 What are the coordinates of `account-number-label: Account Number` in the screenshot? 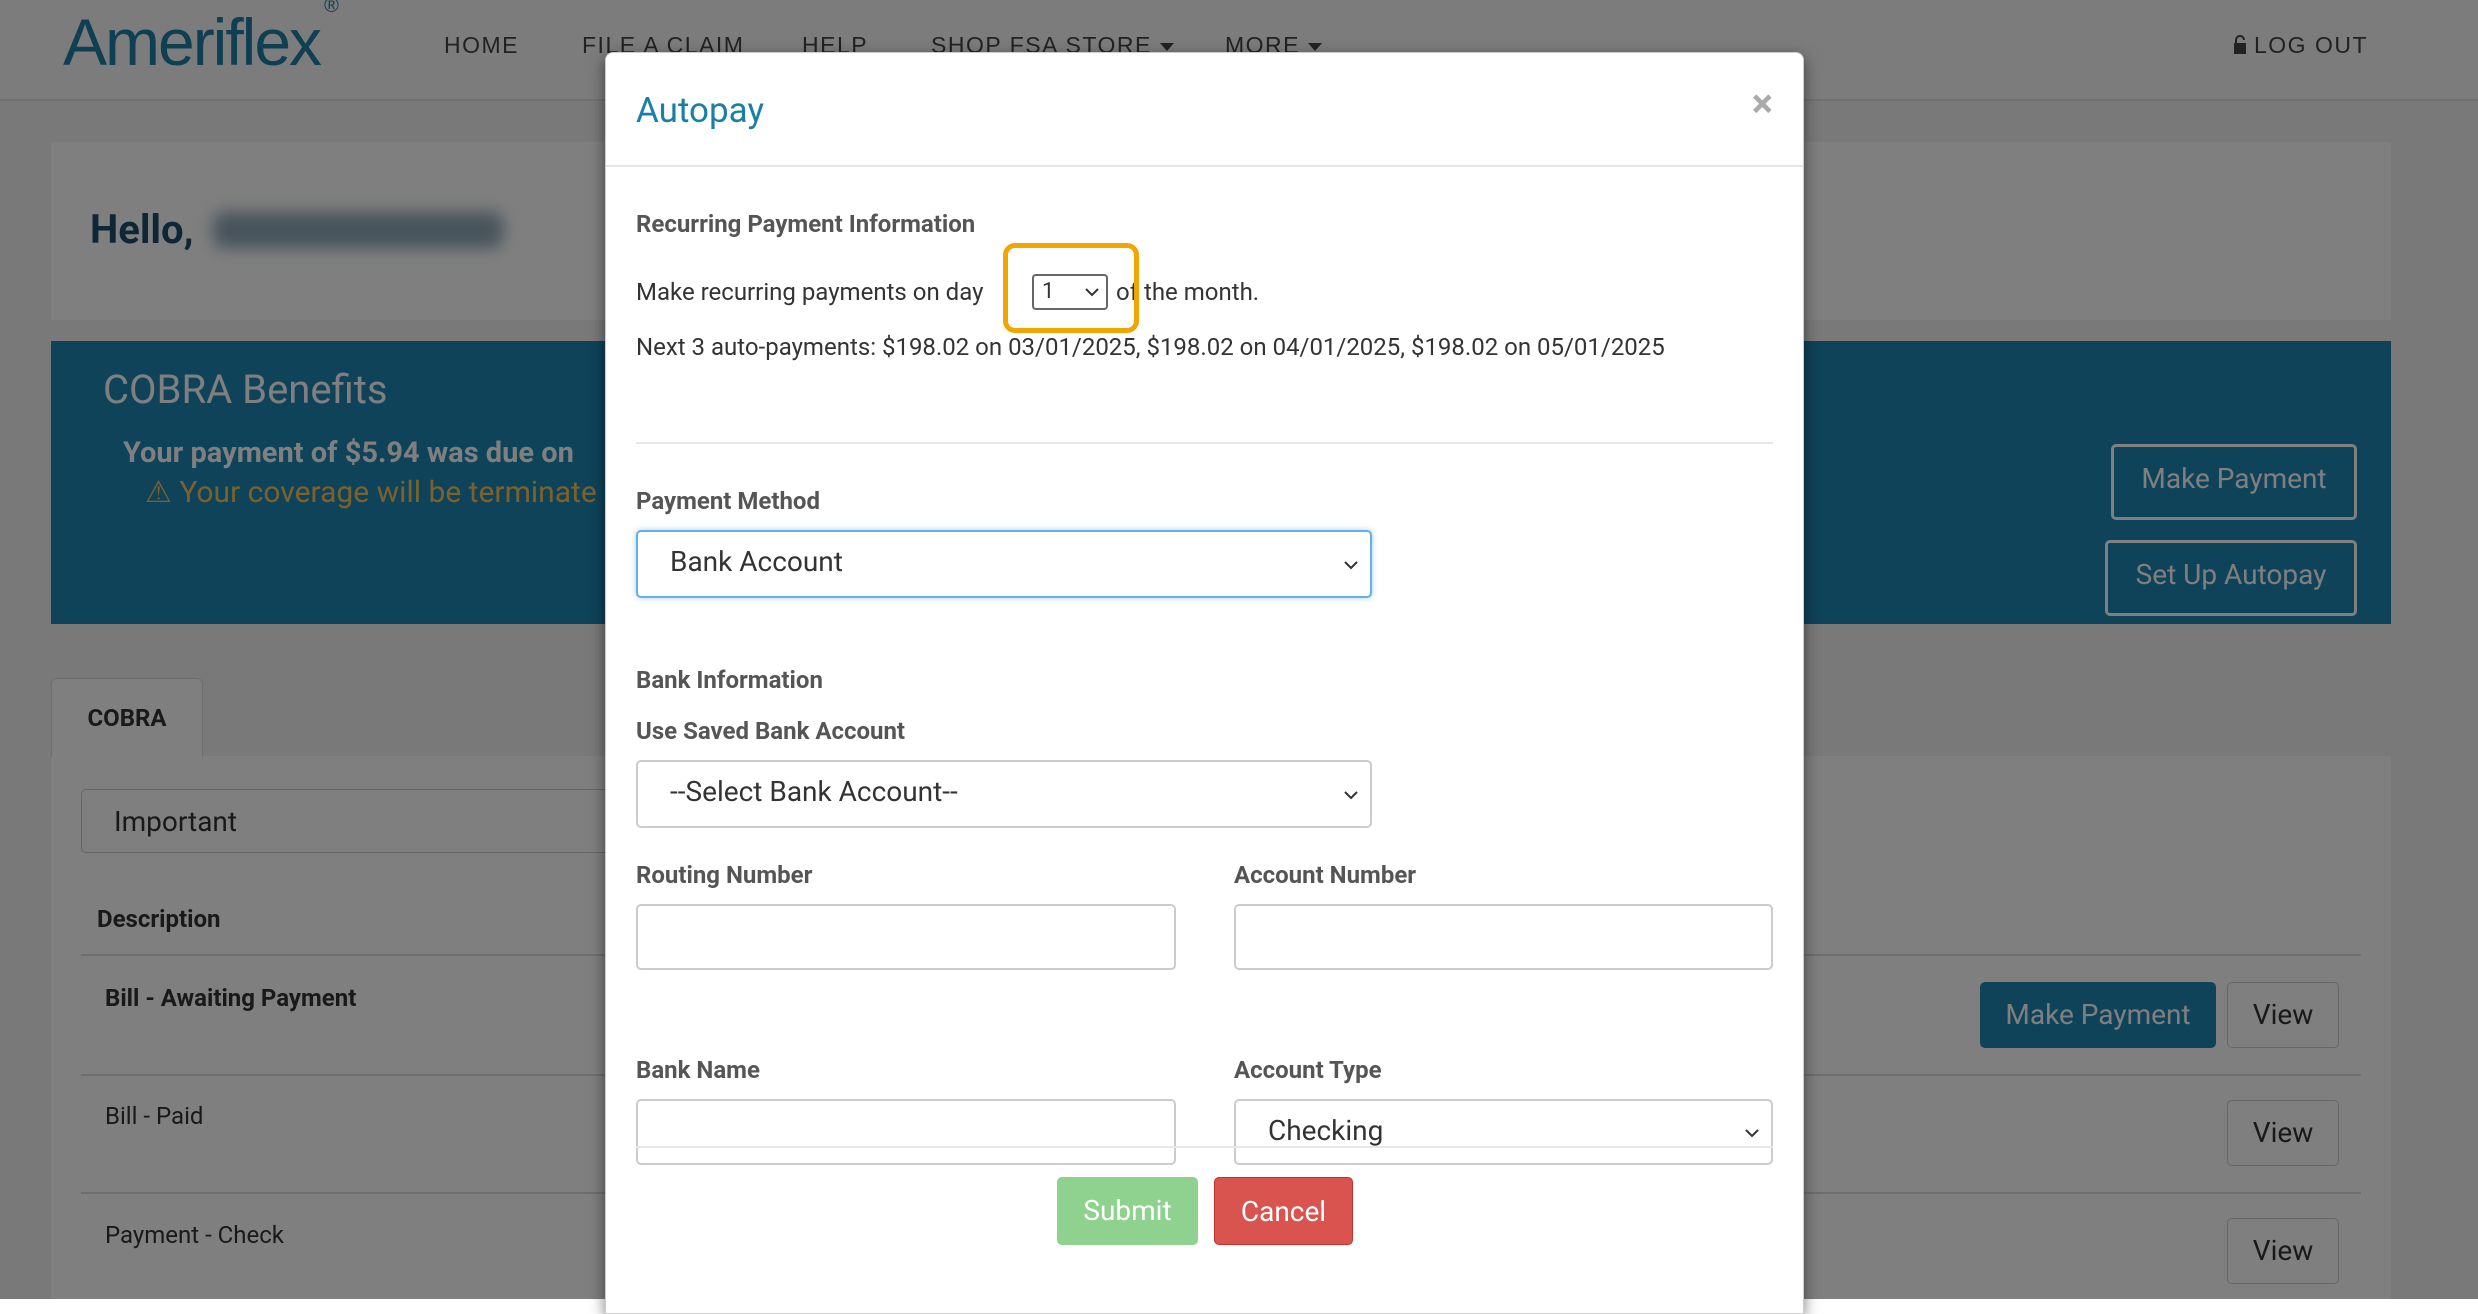 It's located at (1325, 875).